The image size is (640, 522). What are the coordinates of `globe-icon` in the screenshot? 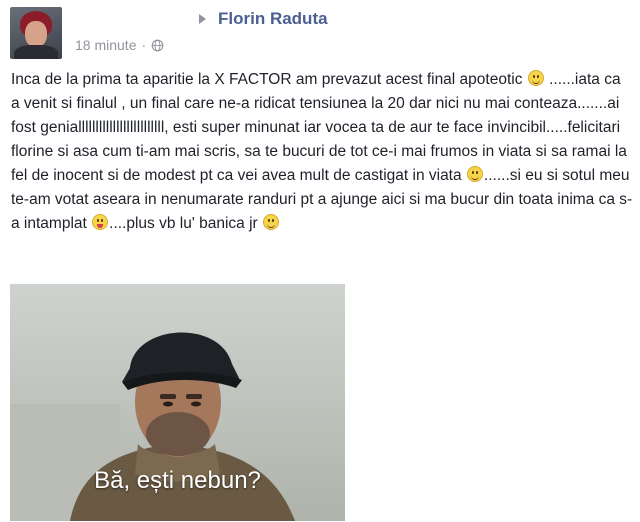 It's located at (157, 45).